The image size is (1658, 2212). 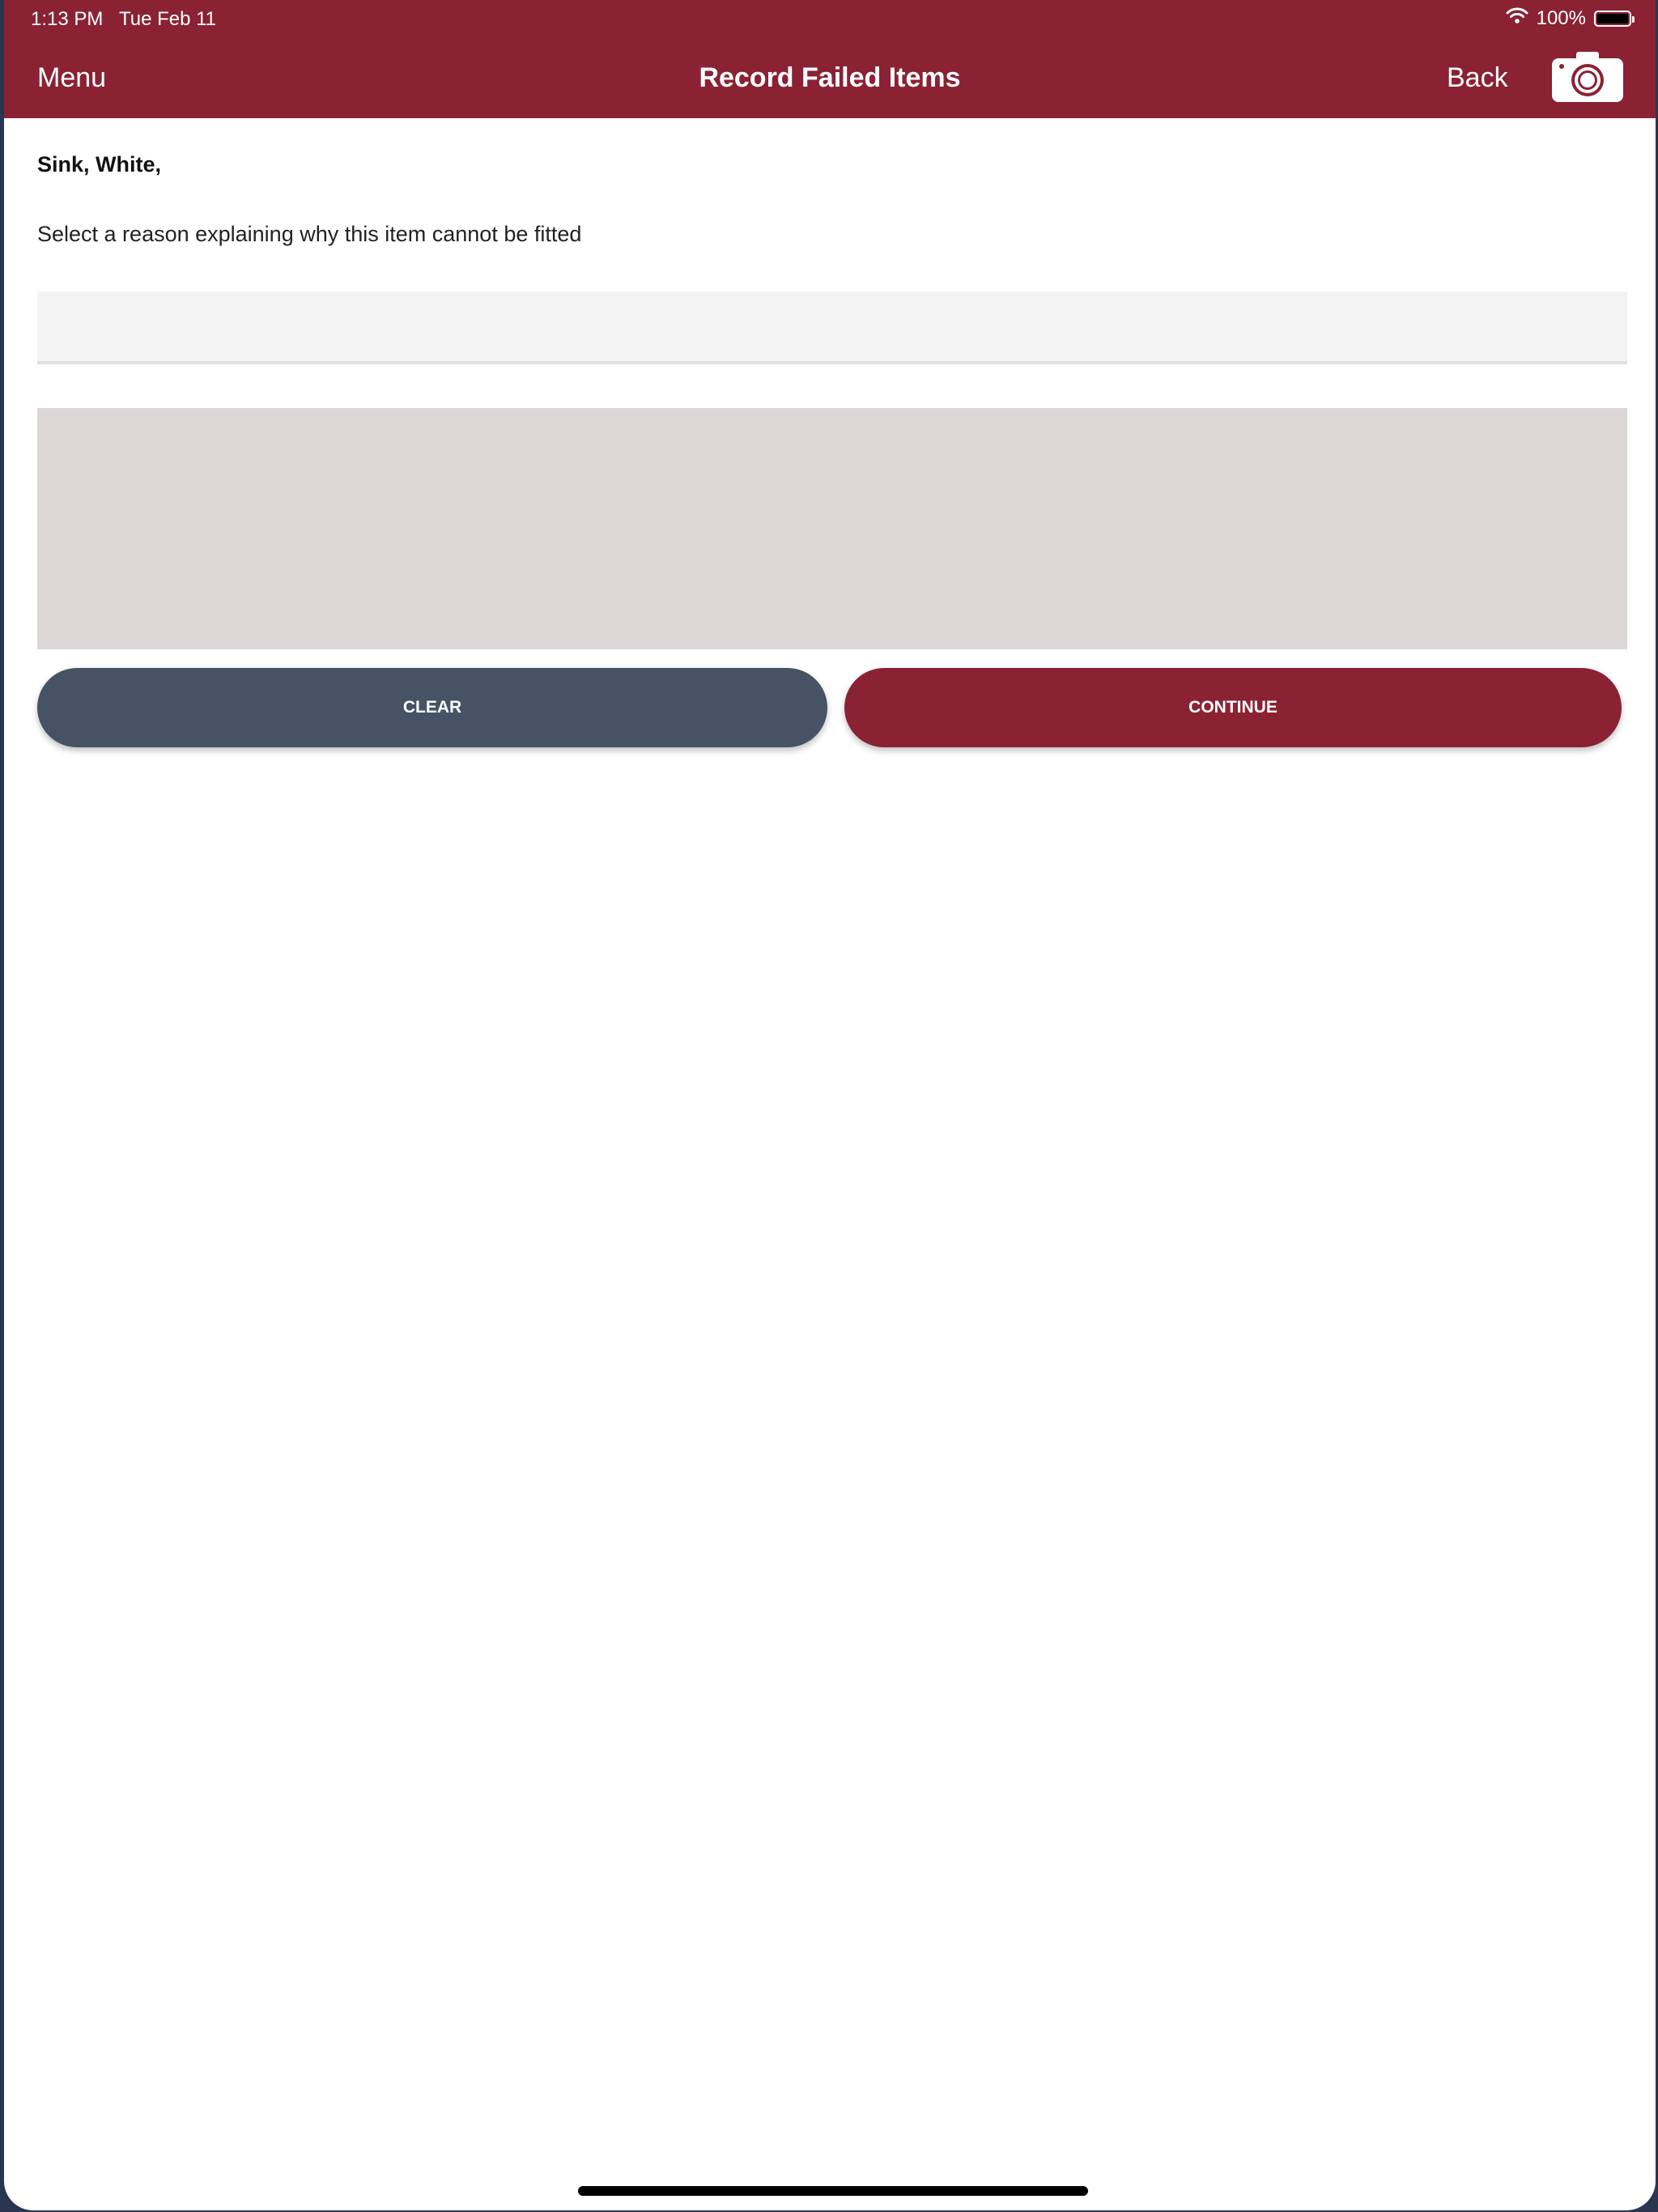 What do you see at coordinates (1517, 18) in the screenshot?
I see `wifi-icon` at bounding box center [1517, 18].